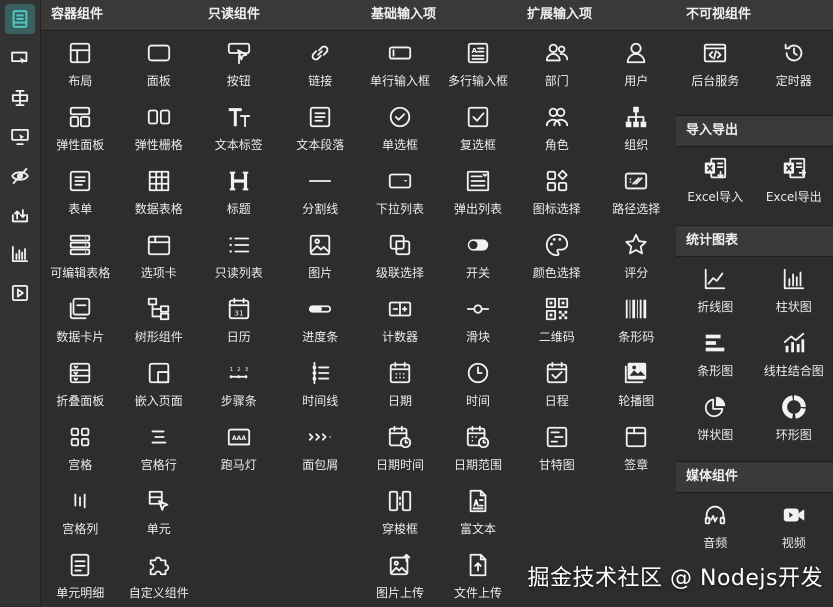  What do you see at coordinates (20, 19) in the screenshot?
I see `form-designer-button` at bounding box center [20, 19].